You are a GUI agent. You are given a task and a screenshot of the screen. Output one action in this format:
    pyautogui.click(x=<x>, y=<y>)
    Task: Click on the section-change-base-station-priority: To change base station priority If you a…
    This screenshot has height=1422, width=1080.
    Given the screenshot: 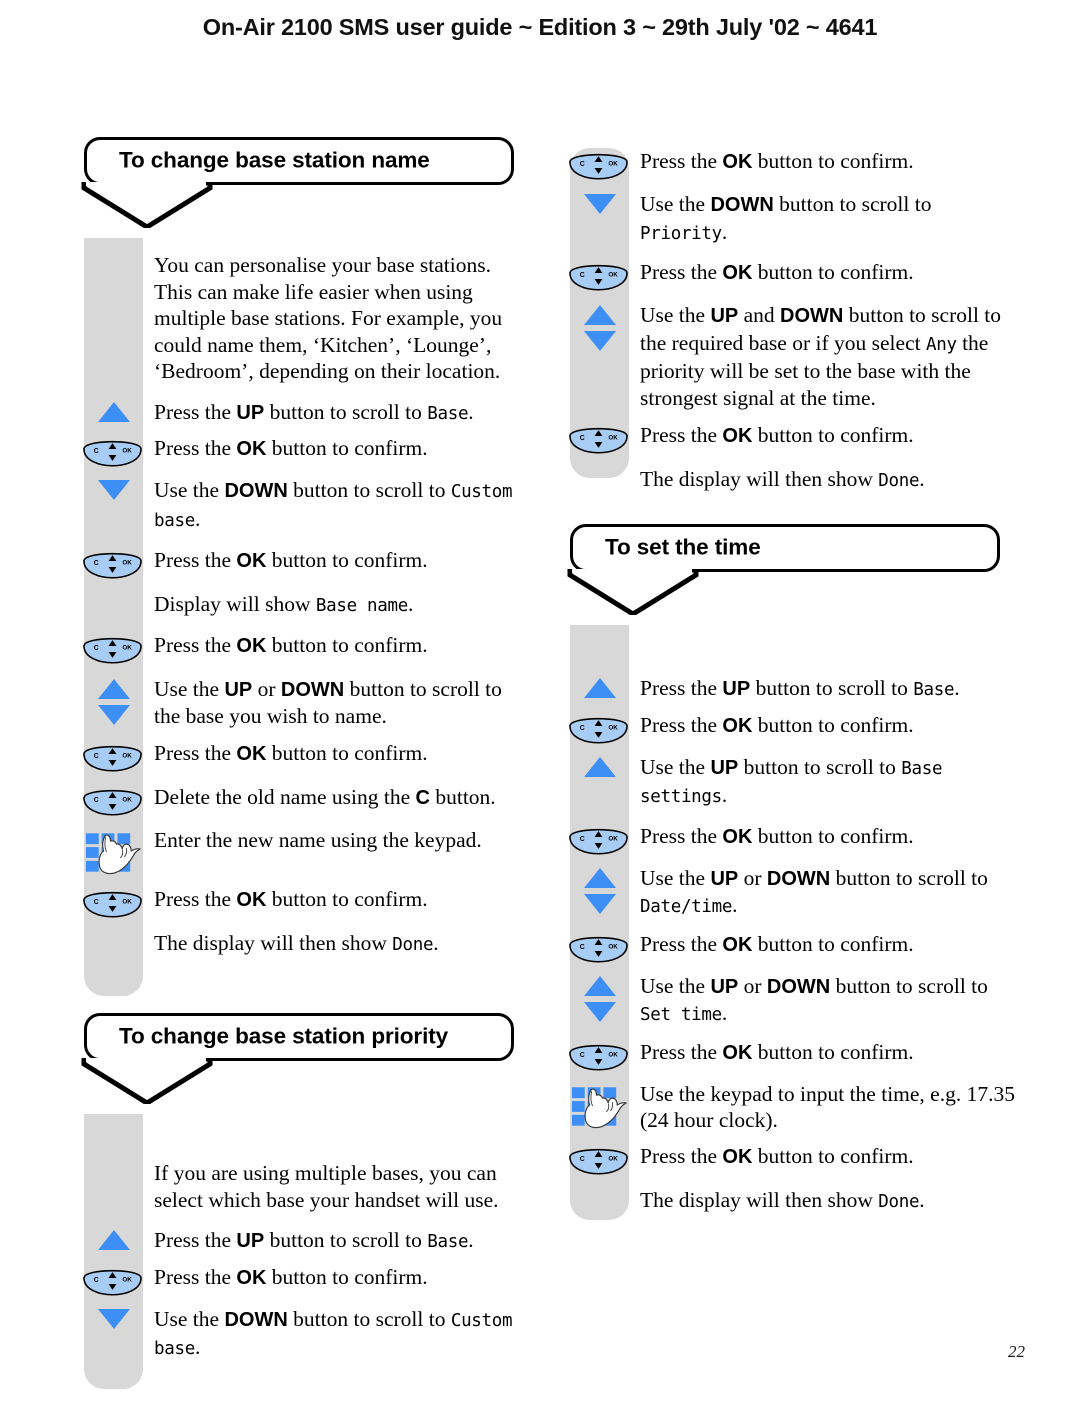 What is the action you would take?
    pyautogui.click(x=302, y=1201)
    